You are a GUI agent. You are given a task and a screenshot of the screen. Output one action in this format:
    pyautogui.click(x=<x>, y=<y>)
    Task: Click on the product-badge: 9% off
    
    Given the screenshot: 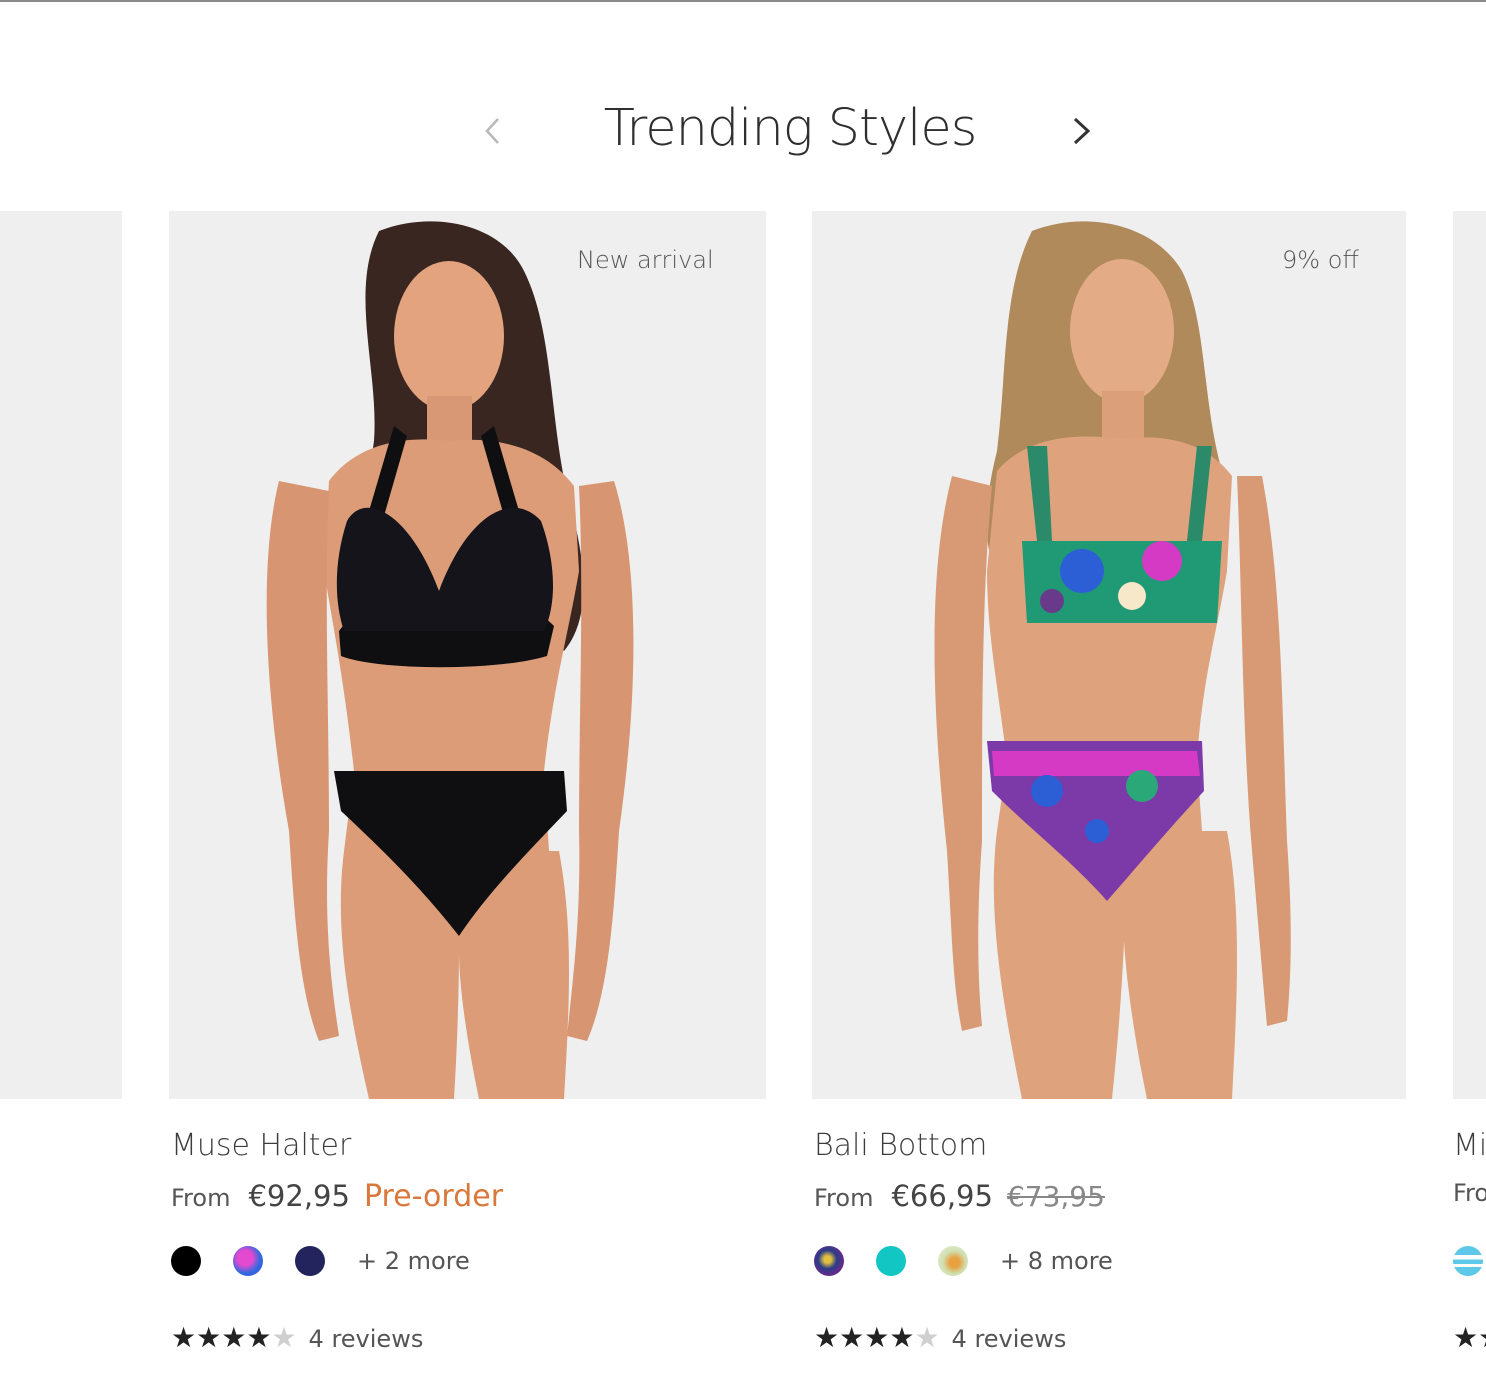 What is the action you would take?
    pyautogui.click(x=1320, y=260)
    